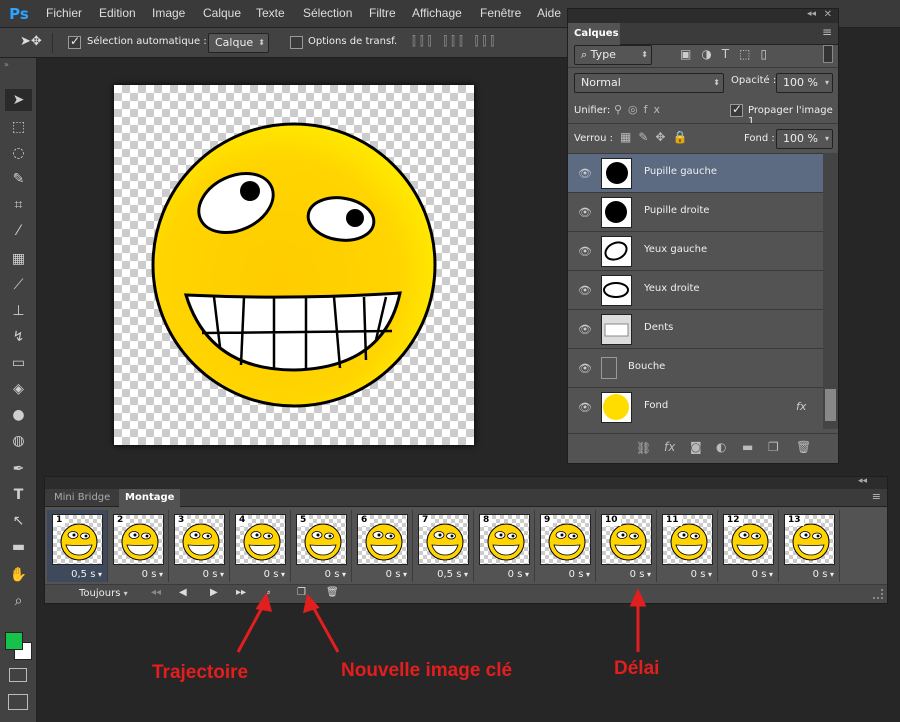 This screenshot has width=900, height=722. I want to click on annotation-nouvelle-image: Nouvelle image clé, so click(427, 670).